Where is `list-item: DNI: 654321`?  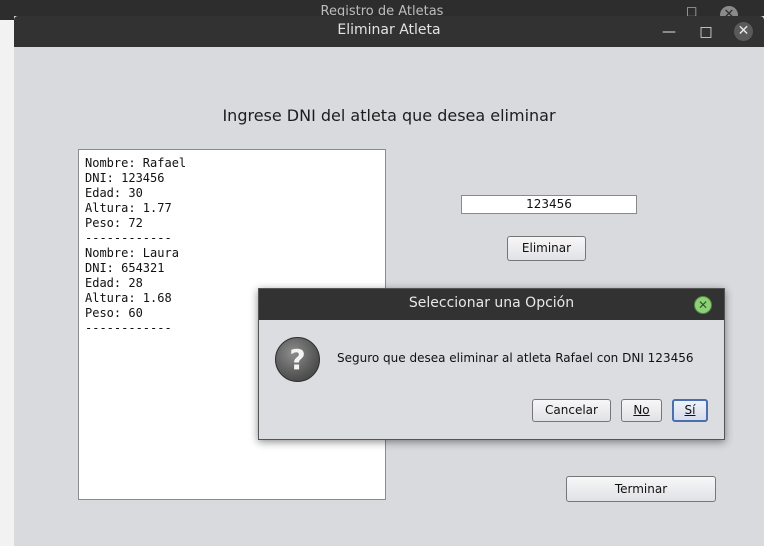
list-item: DNI: 654321 is located at coordinates (125, 268).